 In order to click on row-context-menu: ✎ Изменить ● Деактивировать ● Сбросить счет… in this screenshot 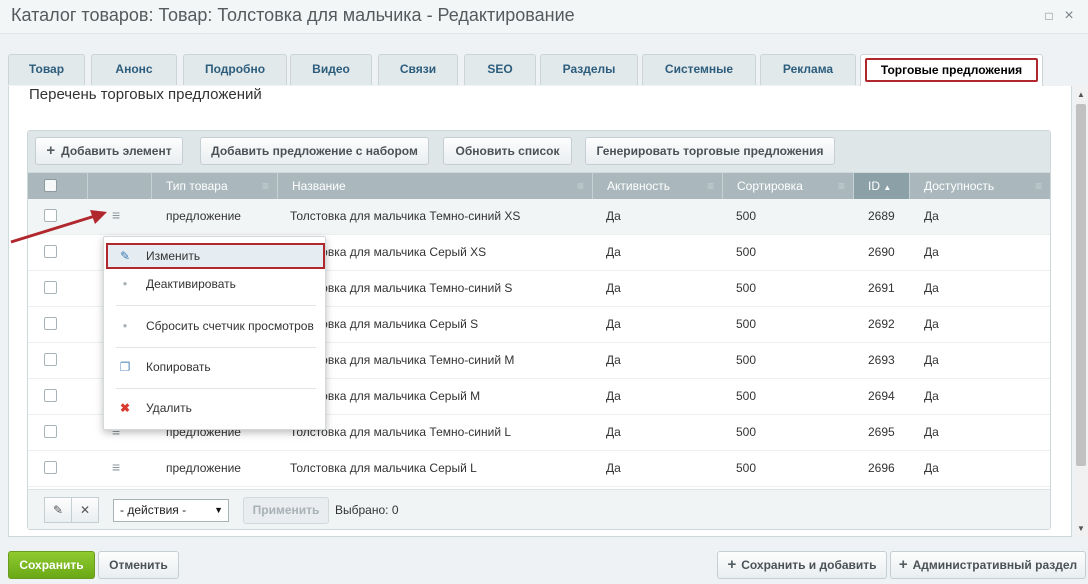, I will do `click(214, 333)`.